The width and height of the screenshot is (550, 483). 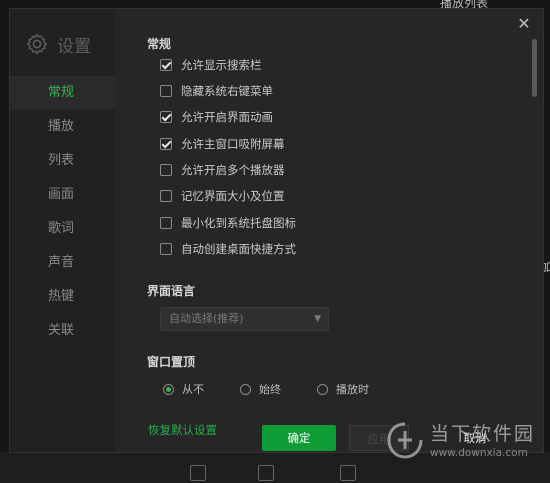 I want to click on option-label: 自动创建桌面快捷方式, so click(x=238, y=249).